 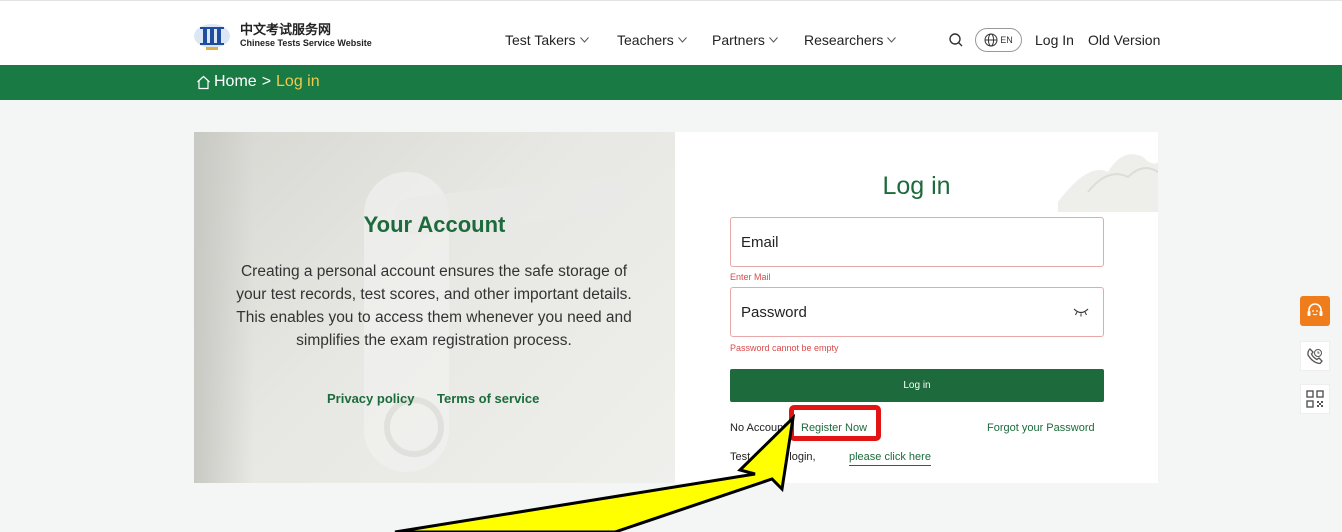 I want to click on breadcrumb-home: Home, so click(x=235, y=82).